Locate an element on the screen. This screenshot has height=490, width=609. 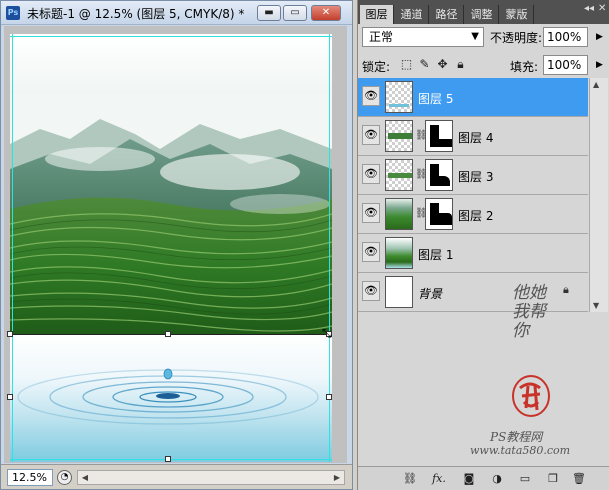
scroll-right-icon: ▶ is located at coordinates (337, 477).